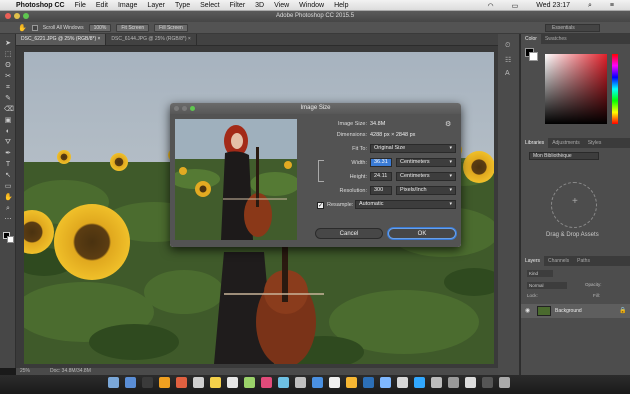 Image resolution: width=630 pixels, height=394 pixels. I want to click on history-icon: ⏲, so click(507, 46).